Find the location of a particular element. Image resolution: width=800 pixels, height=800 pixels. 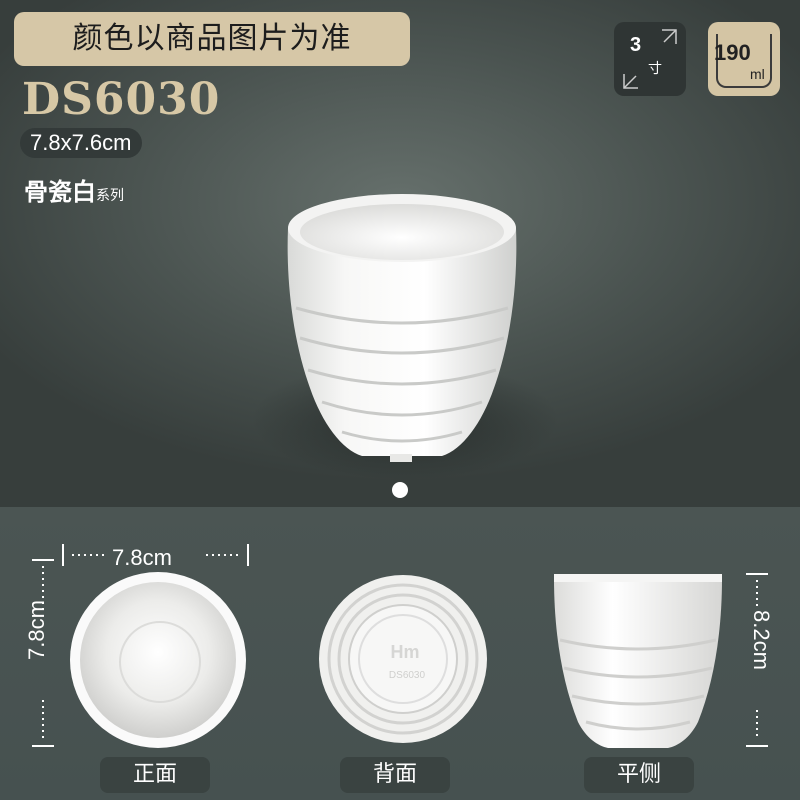

size-badge-number: 3 is located at coordinates (636, 45).